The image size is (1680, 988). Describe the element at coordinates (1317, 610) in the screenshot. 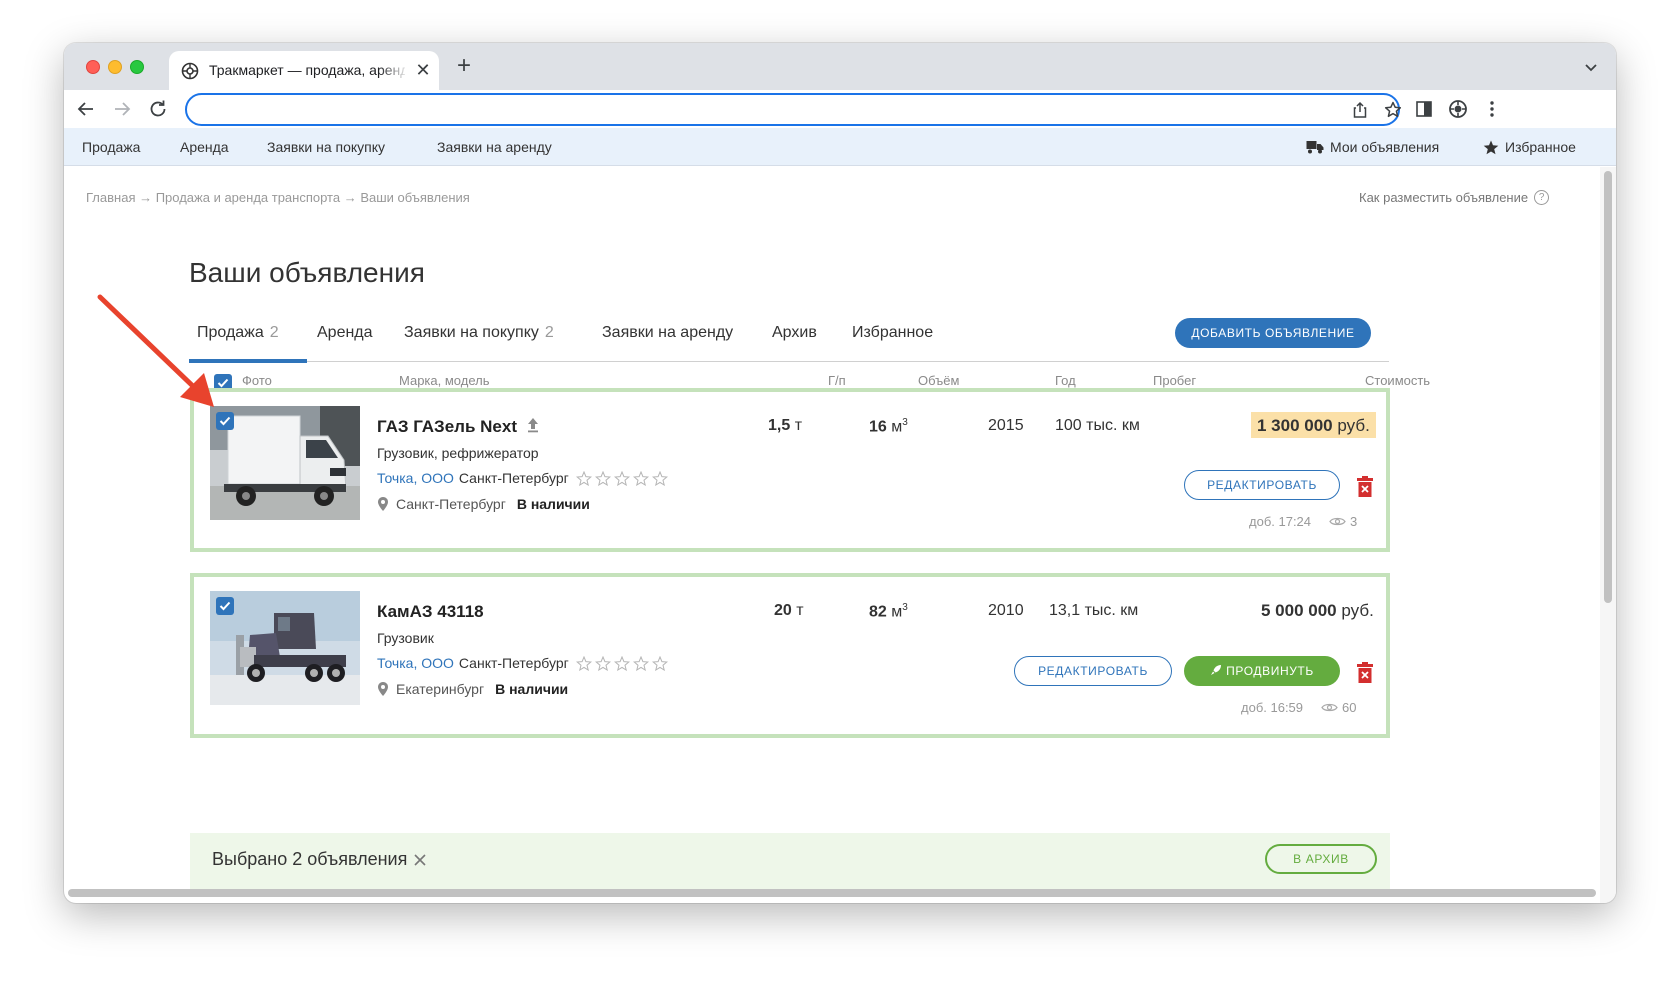

I see `price-value: 5 000 000 руб.` at that location.